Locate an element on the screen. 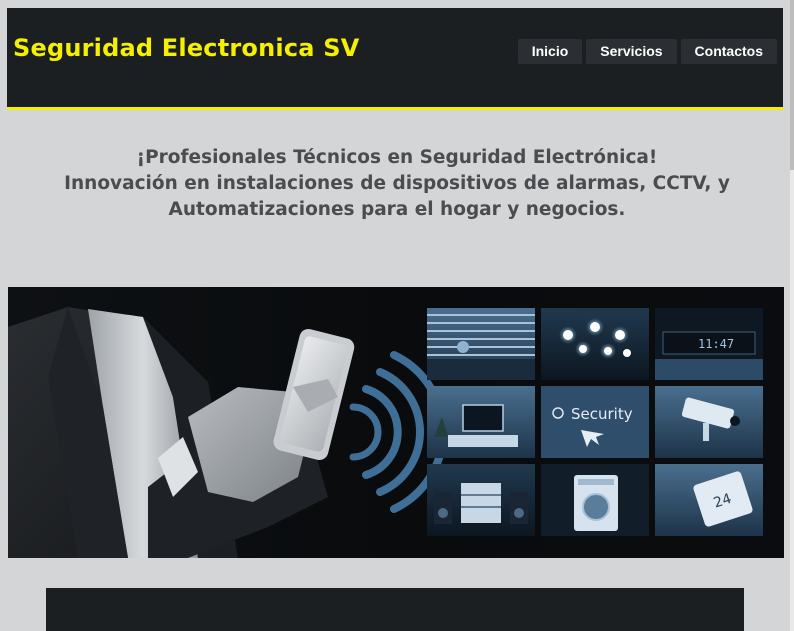 The height and width of the screenshot is (631, 794). living-room-tv-tile is located at coordinates (481, 422).